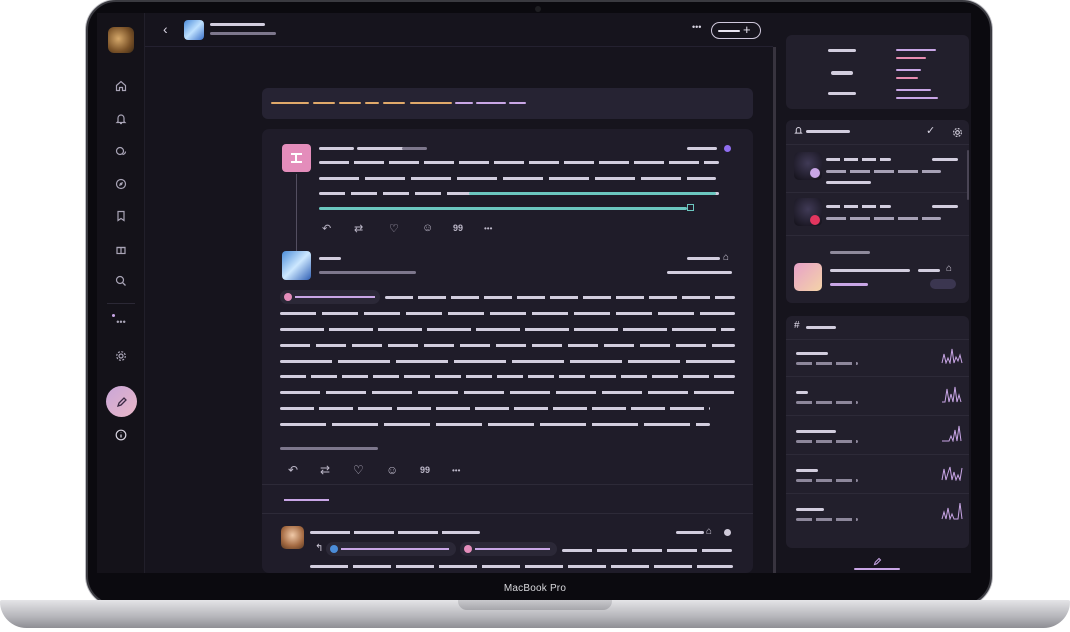  What do you see at coordinates (296, 265) in the screenshot?
I see `main-post-avatar` at bounding box center [296, 265].